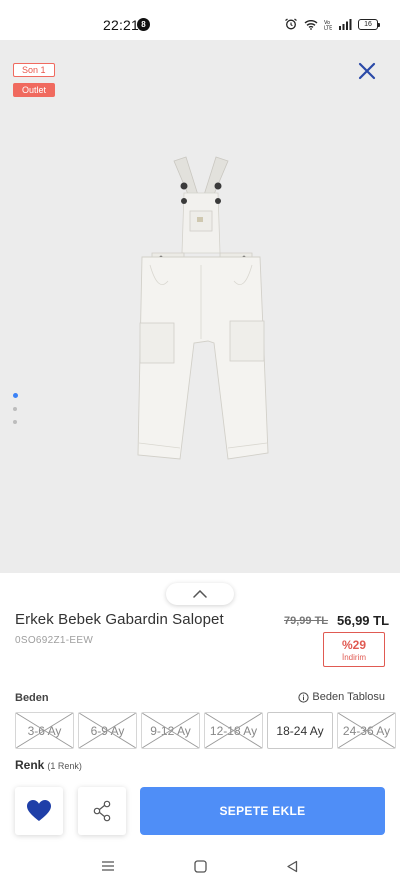 Image resolution: width=400 pixels, height=888 pixels. I want to click on size-option-24-36-unavailable: 24-36 Ay, so click(366, 730).